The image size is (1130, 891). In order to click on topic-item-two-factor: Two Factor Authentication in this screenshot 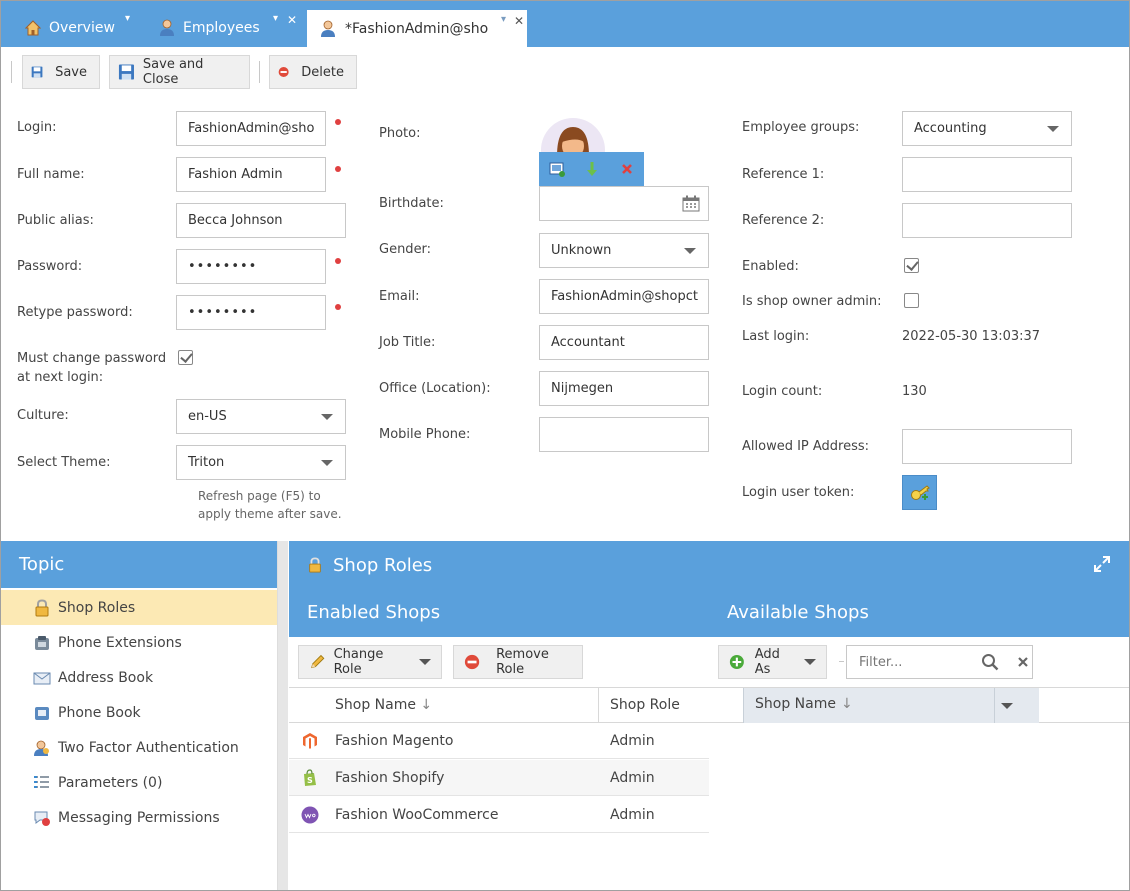, I will do `click(139, 747)`.